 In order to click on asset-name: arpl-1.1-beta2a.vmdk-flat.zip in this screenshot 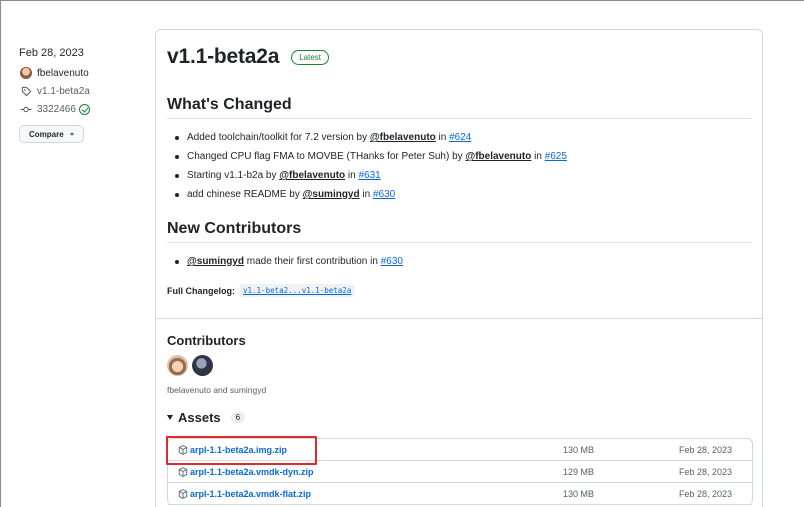, I will do `click(251, 493)`.